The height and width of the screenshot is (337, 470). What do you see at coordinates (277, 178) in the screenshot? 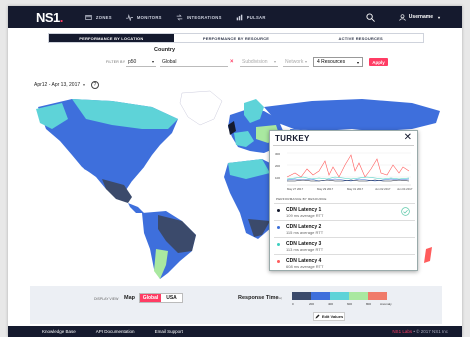
I see `y-tick-label: 100` at bounding box center [277, 178].